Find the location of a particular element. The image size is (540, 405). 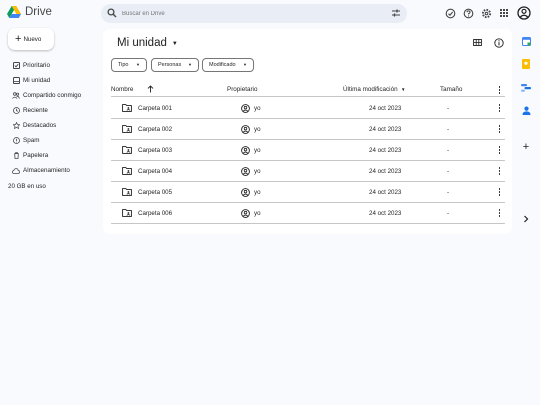

table-row: Carpeta 001 yo 24 oct 2023 - is located at coordinates (308, 108).